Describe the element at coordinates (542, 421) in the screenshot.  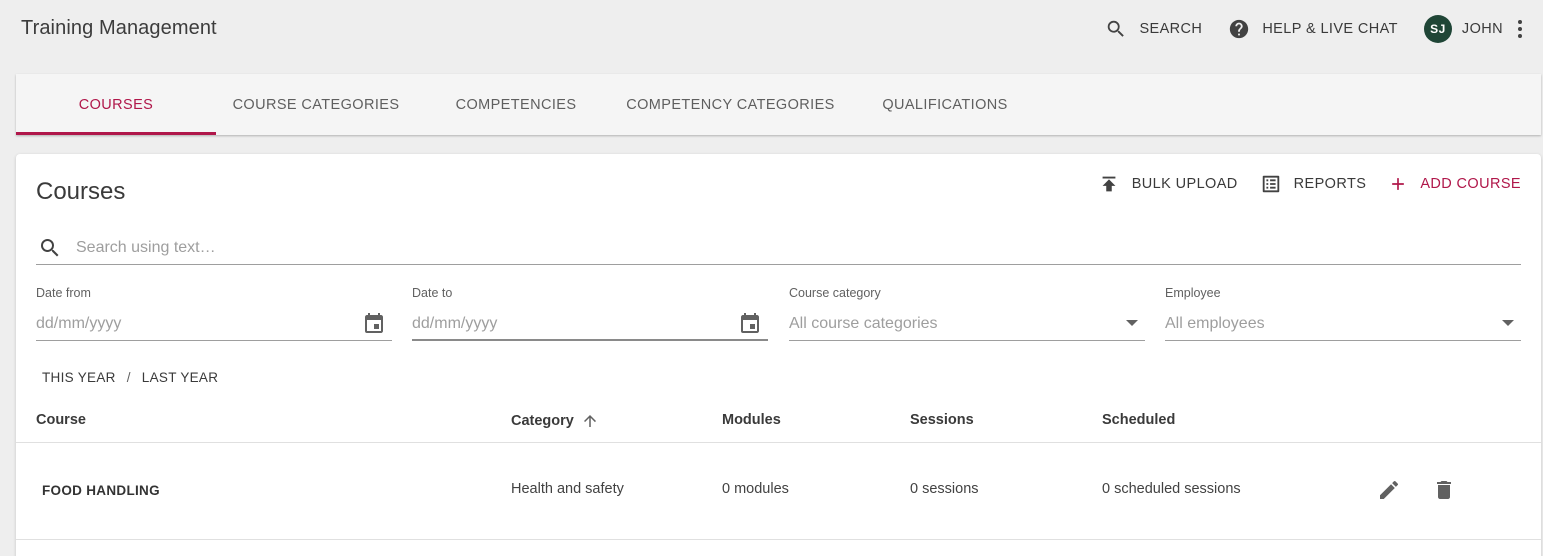
I see `column-label: Category` at that location.